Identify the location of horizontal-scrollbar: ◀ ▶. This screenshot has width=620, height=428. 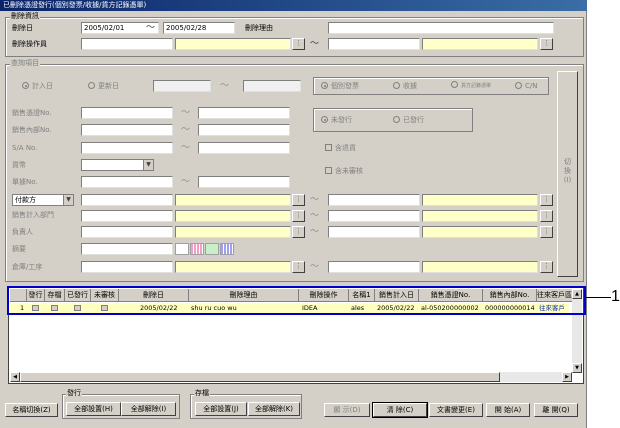
(291, 377).